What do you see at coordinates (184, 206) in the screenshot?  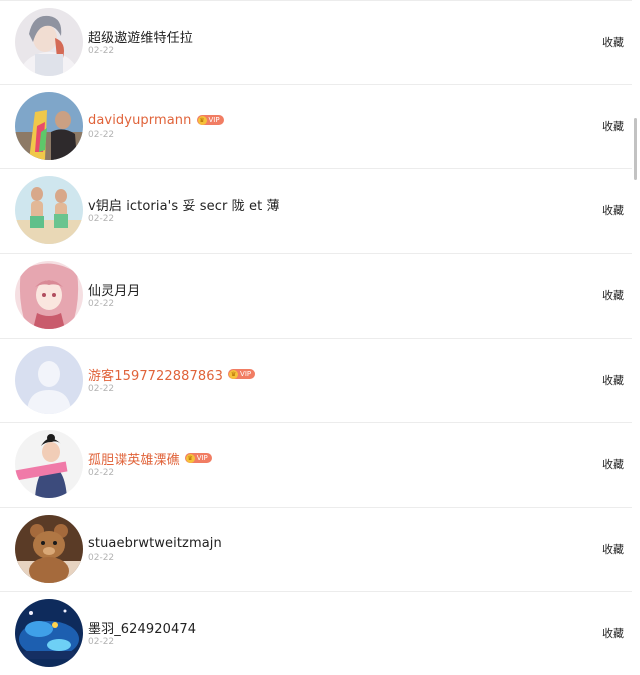 I see `username: v钥启 ictoria's 妥 secr 陇 et 薄` at bounding box center [184, 206].